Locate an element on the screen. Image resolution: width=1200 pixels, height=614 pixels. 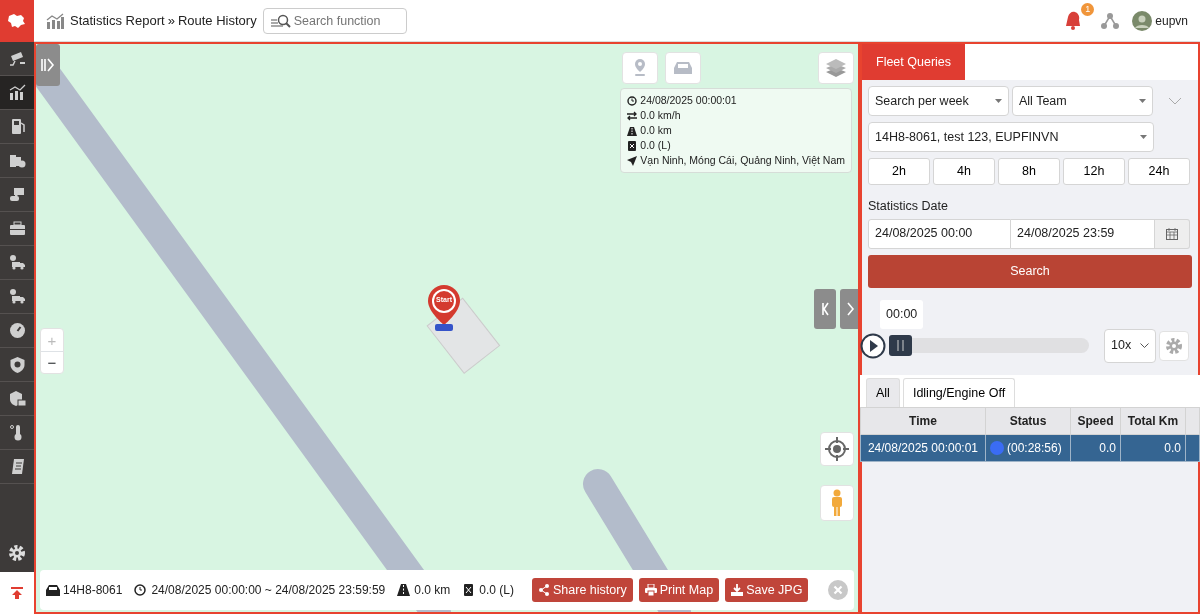
search-button: Search is located at coordinates (1030, 271).